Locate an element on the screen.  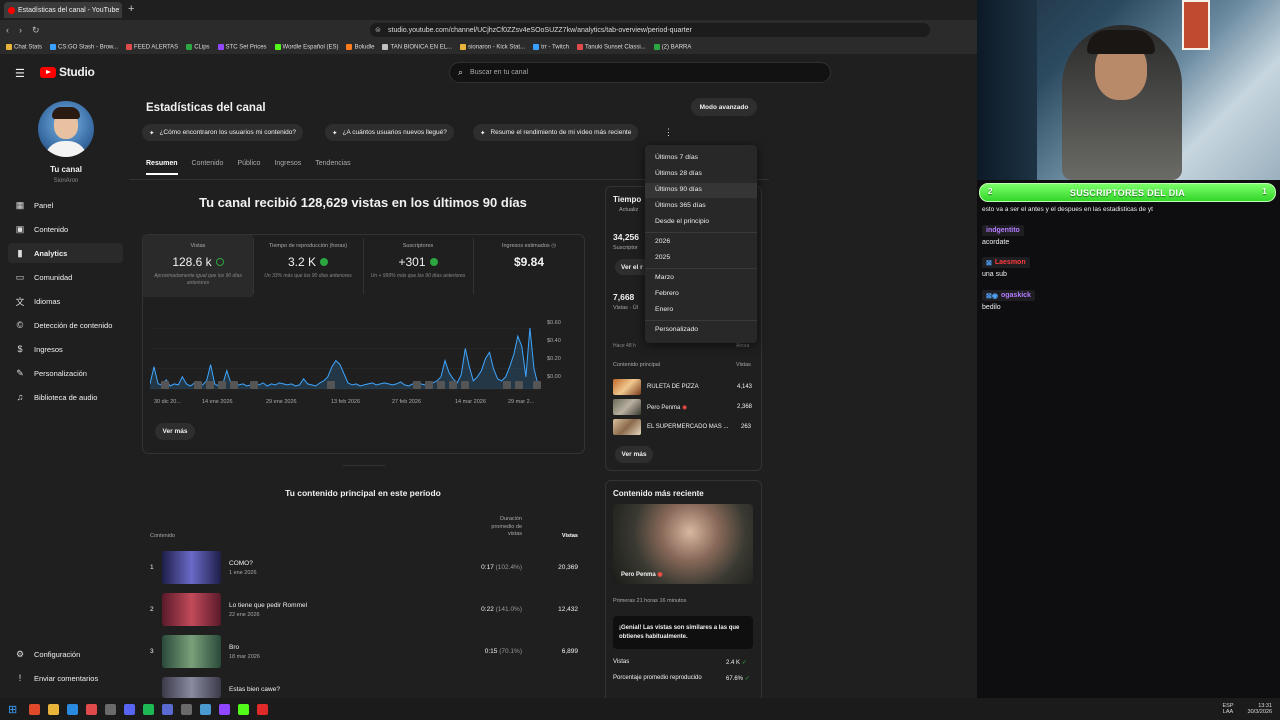
tab-audience: Público is located at coordinates (248, 167).